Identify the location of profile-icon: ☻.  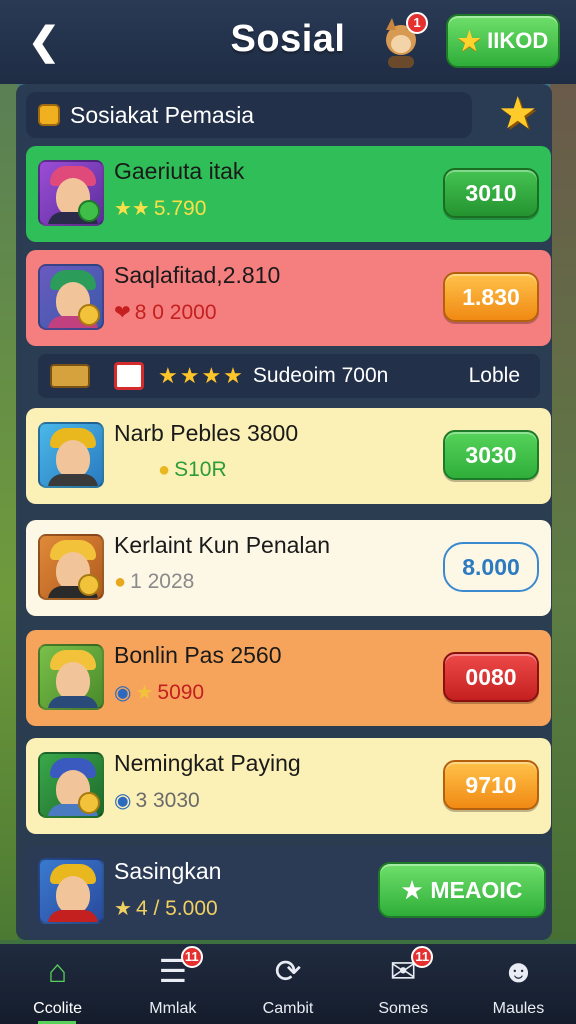
(518, 971).